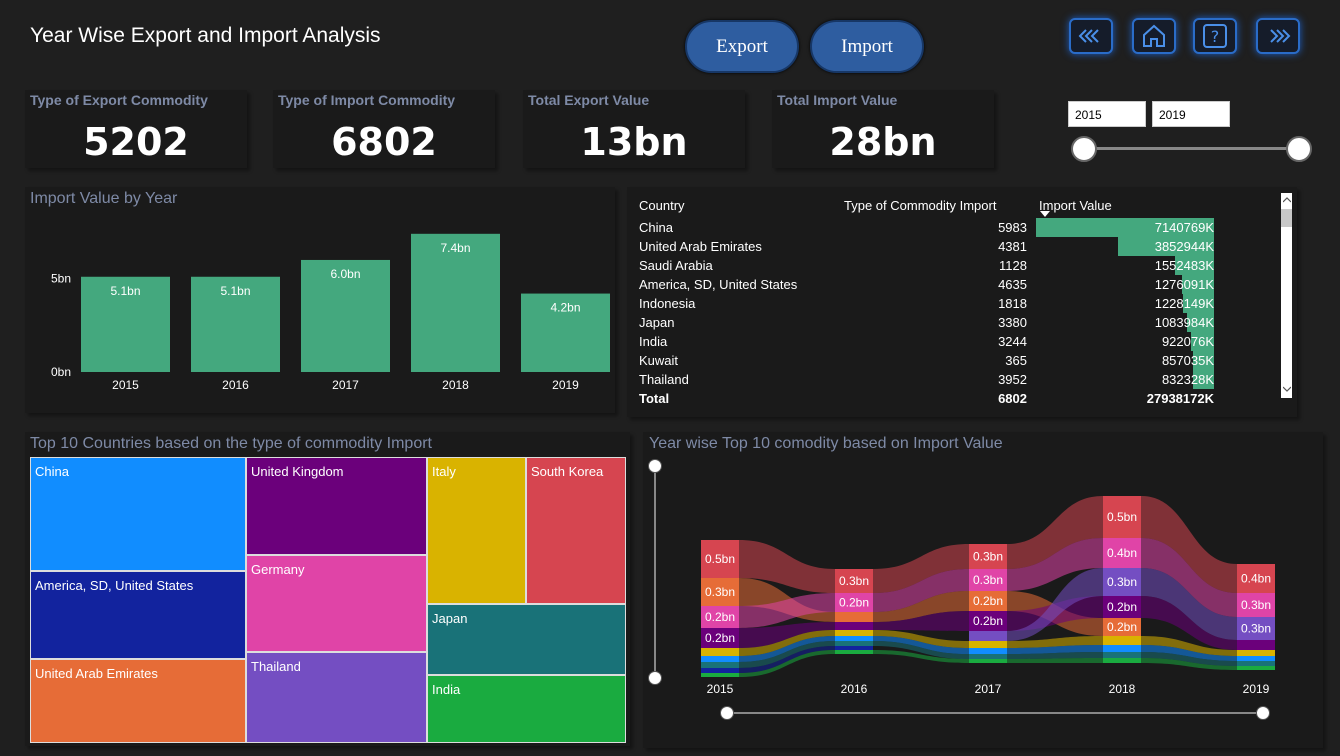 This screenshot has width=1340, height=756. I want to click on table-row: United Arab Emirates 4381 3852944K, so click(931, 246).